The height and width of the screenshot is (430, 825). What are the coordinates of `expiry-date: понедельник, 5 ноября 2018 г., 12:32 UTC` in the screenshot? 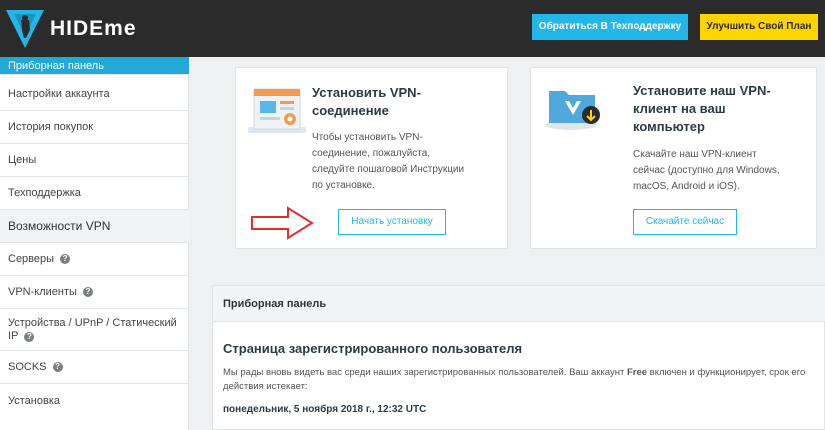 It's located at (325, 409).